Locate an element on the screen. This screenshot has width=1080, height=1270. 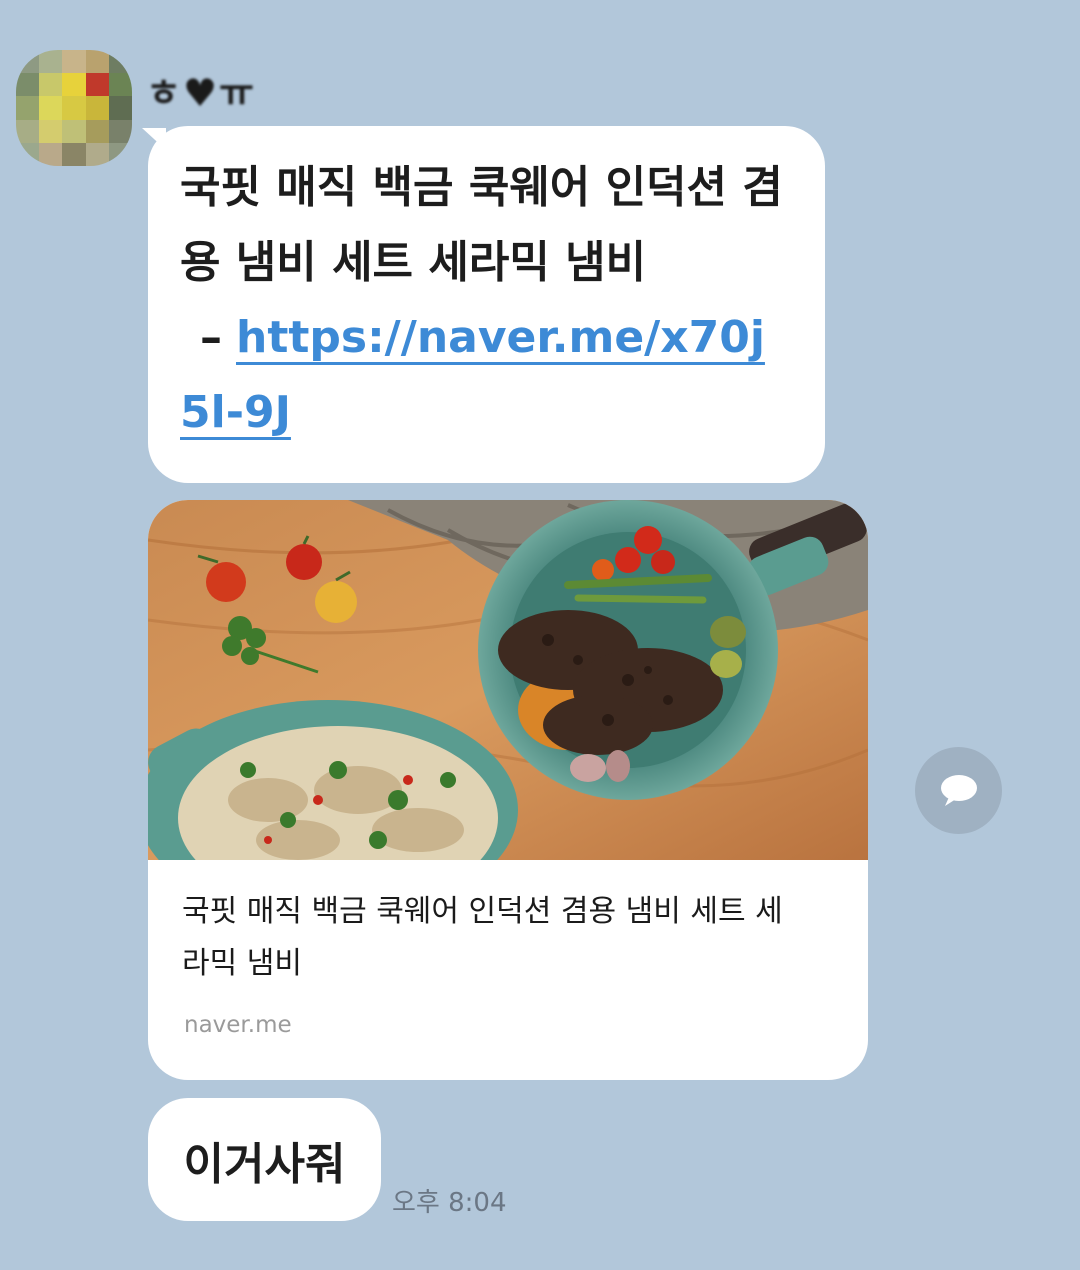
share-button is located at coordinates (958, 790).